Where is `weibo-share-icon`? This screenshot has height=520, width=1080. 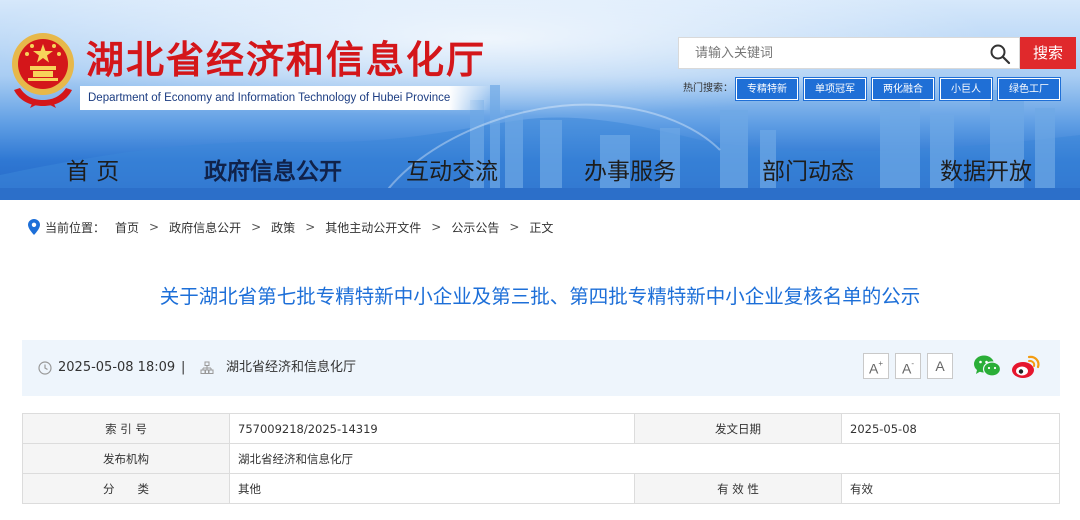
weibo-share-icon is located at coordinates (1026, 367).